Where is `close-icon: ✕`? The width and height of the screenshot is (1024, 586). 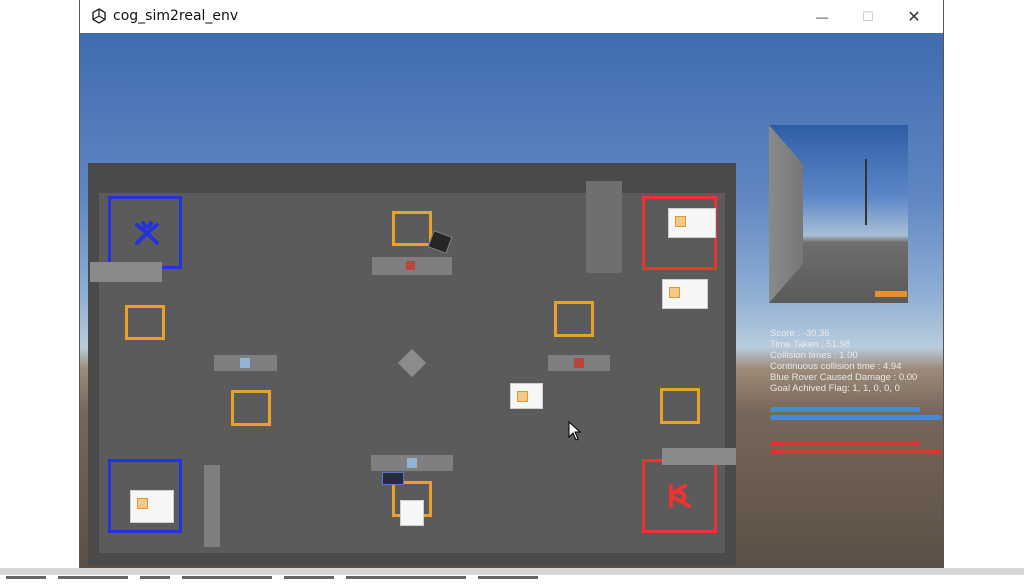 close-icon: ✕ is located at coordinates (914, 17).